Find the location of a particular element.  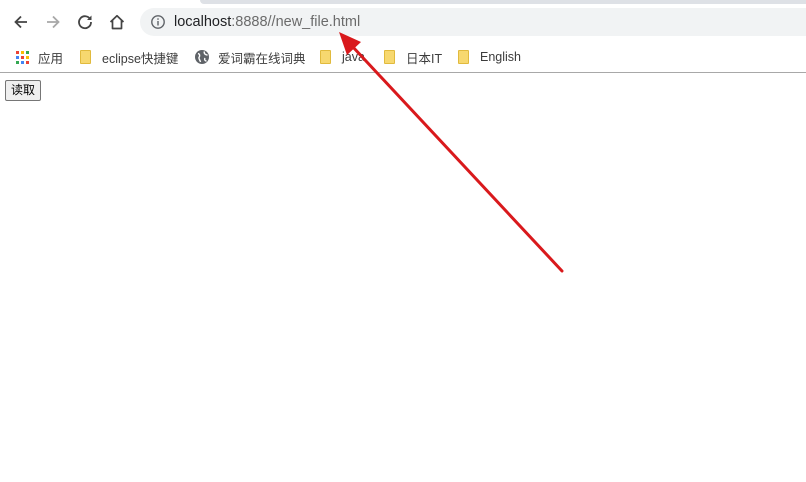

home-icon is located at coordinates (117, 22).